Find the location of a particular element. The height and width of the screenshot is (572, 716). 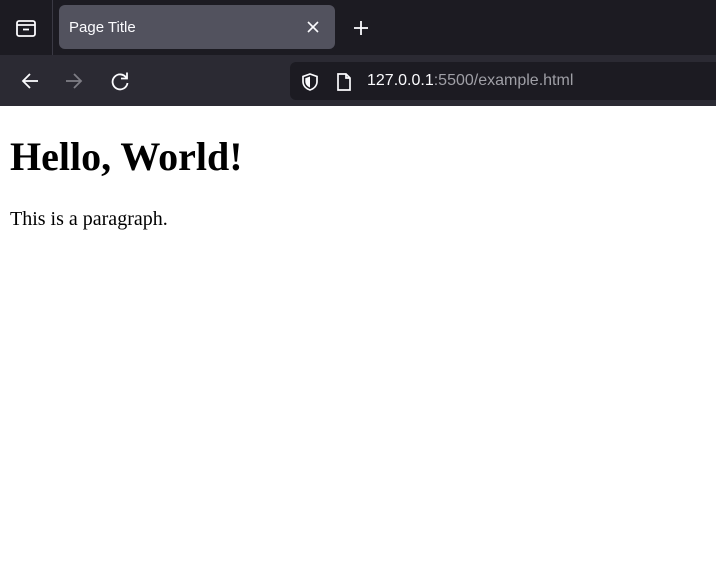

close-icon is located at coordinates (313, 27).